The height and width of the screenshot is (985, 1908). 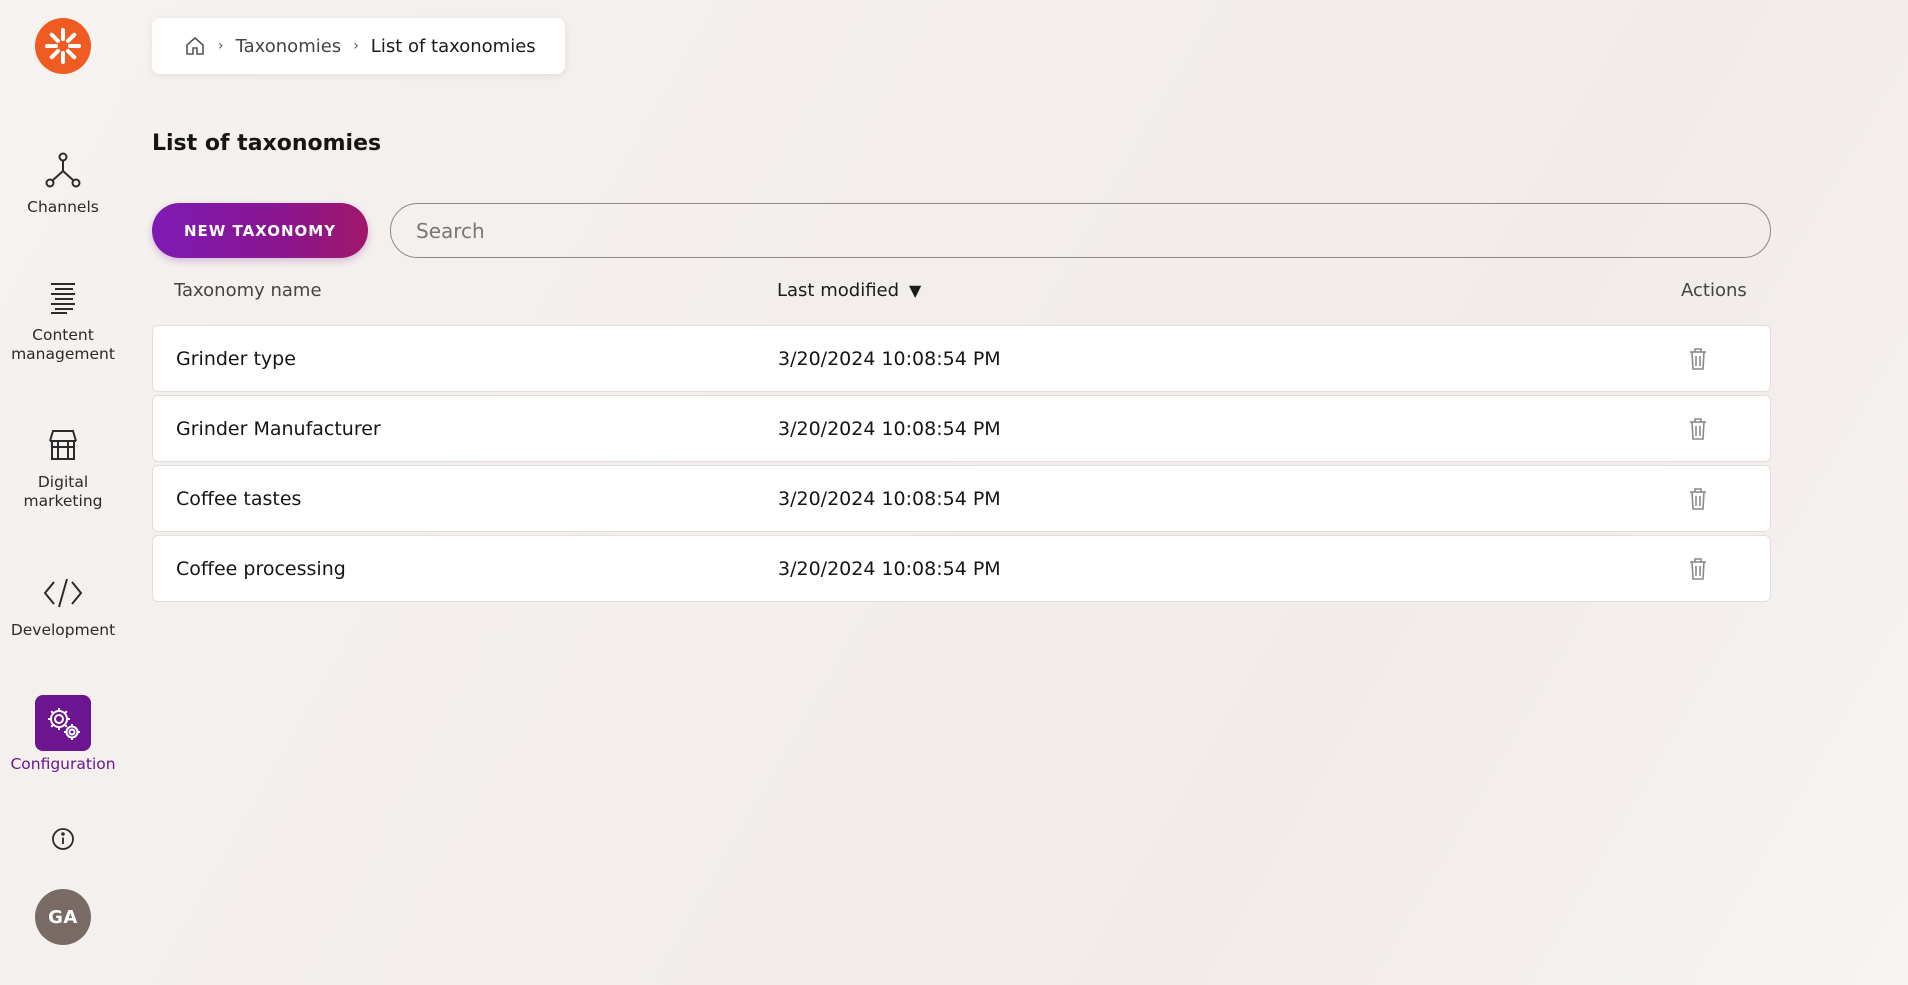 I want to click on info-button, so click(x=63, y=839).